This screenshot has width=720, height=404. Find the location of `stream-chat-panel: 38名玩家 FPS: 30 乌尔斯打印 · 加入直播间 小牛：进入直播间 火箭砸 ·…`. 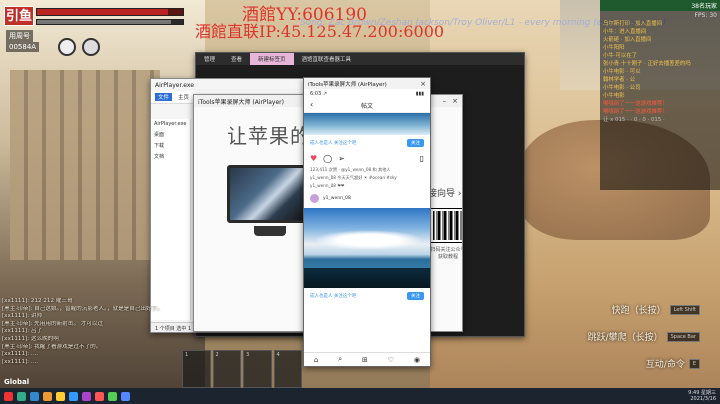

stream-chat-panel: 38名玩家 FPS: 30 乌尔斯打印 · 加入直播间 小牛：进入直播间 火箭砸 ·… is located at coordinates (660, 95).